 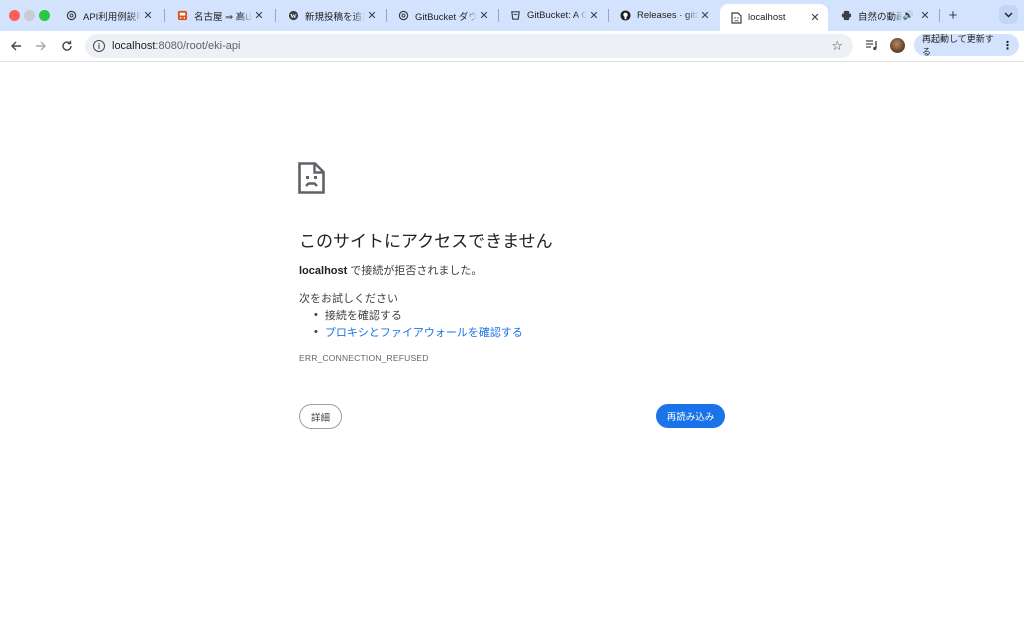 What do you see at coordinates (182, 16) in the screenshot?
I see `train-icon` at bounding box center [182, 16].